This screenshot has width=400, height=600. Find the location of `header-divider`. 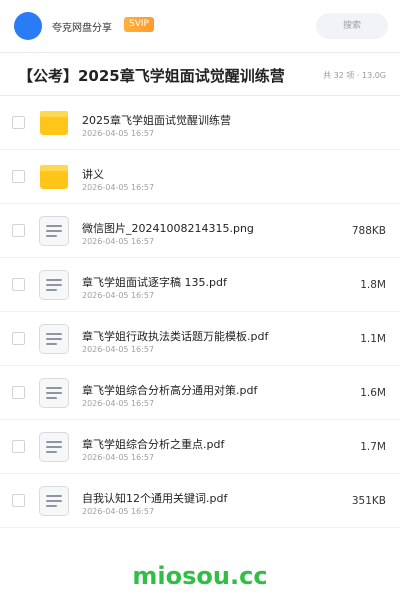

header-divider is located at coordinates (200, 52).